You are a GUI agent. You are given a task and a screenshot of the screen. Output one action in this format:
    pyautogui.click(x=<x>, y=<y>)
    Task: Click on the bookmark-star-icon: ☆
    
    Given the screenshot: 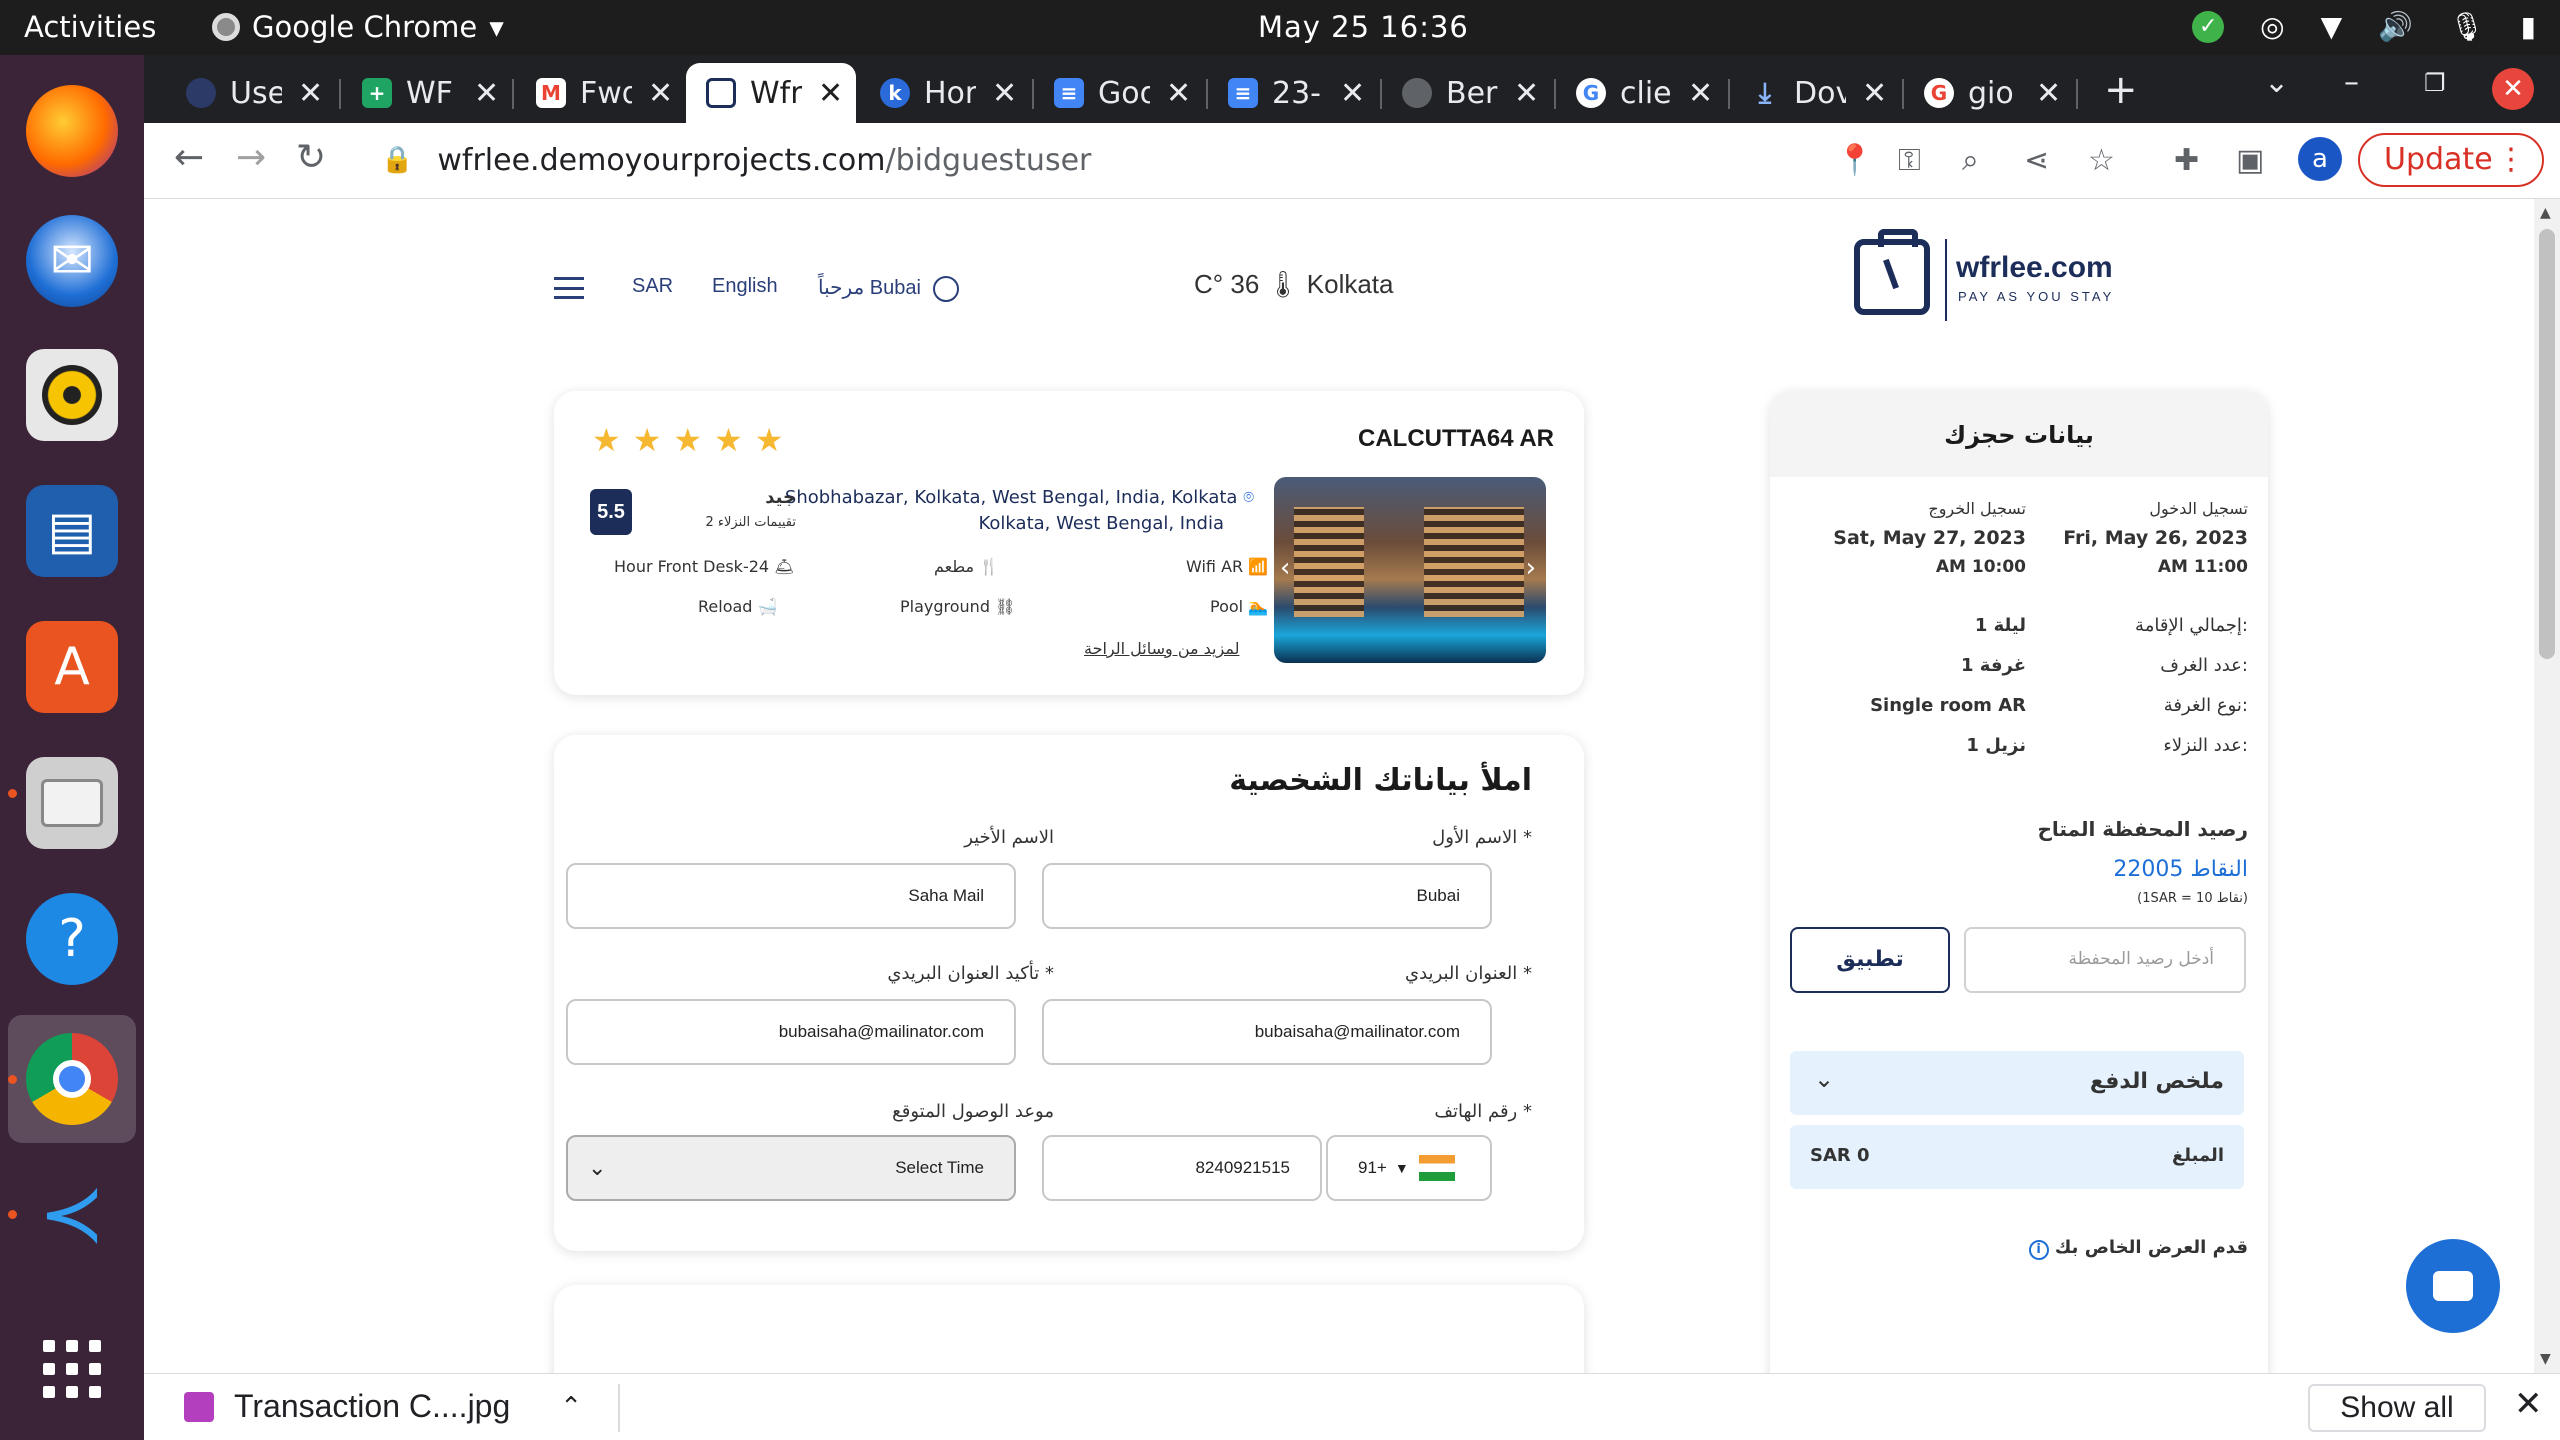 What is the action you would take?
    pyautogui.click(x=2101, y=160)
    